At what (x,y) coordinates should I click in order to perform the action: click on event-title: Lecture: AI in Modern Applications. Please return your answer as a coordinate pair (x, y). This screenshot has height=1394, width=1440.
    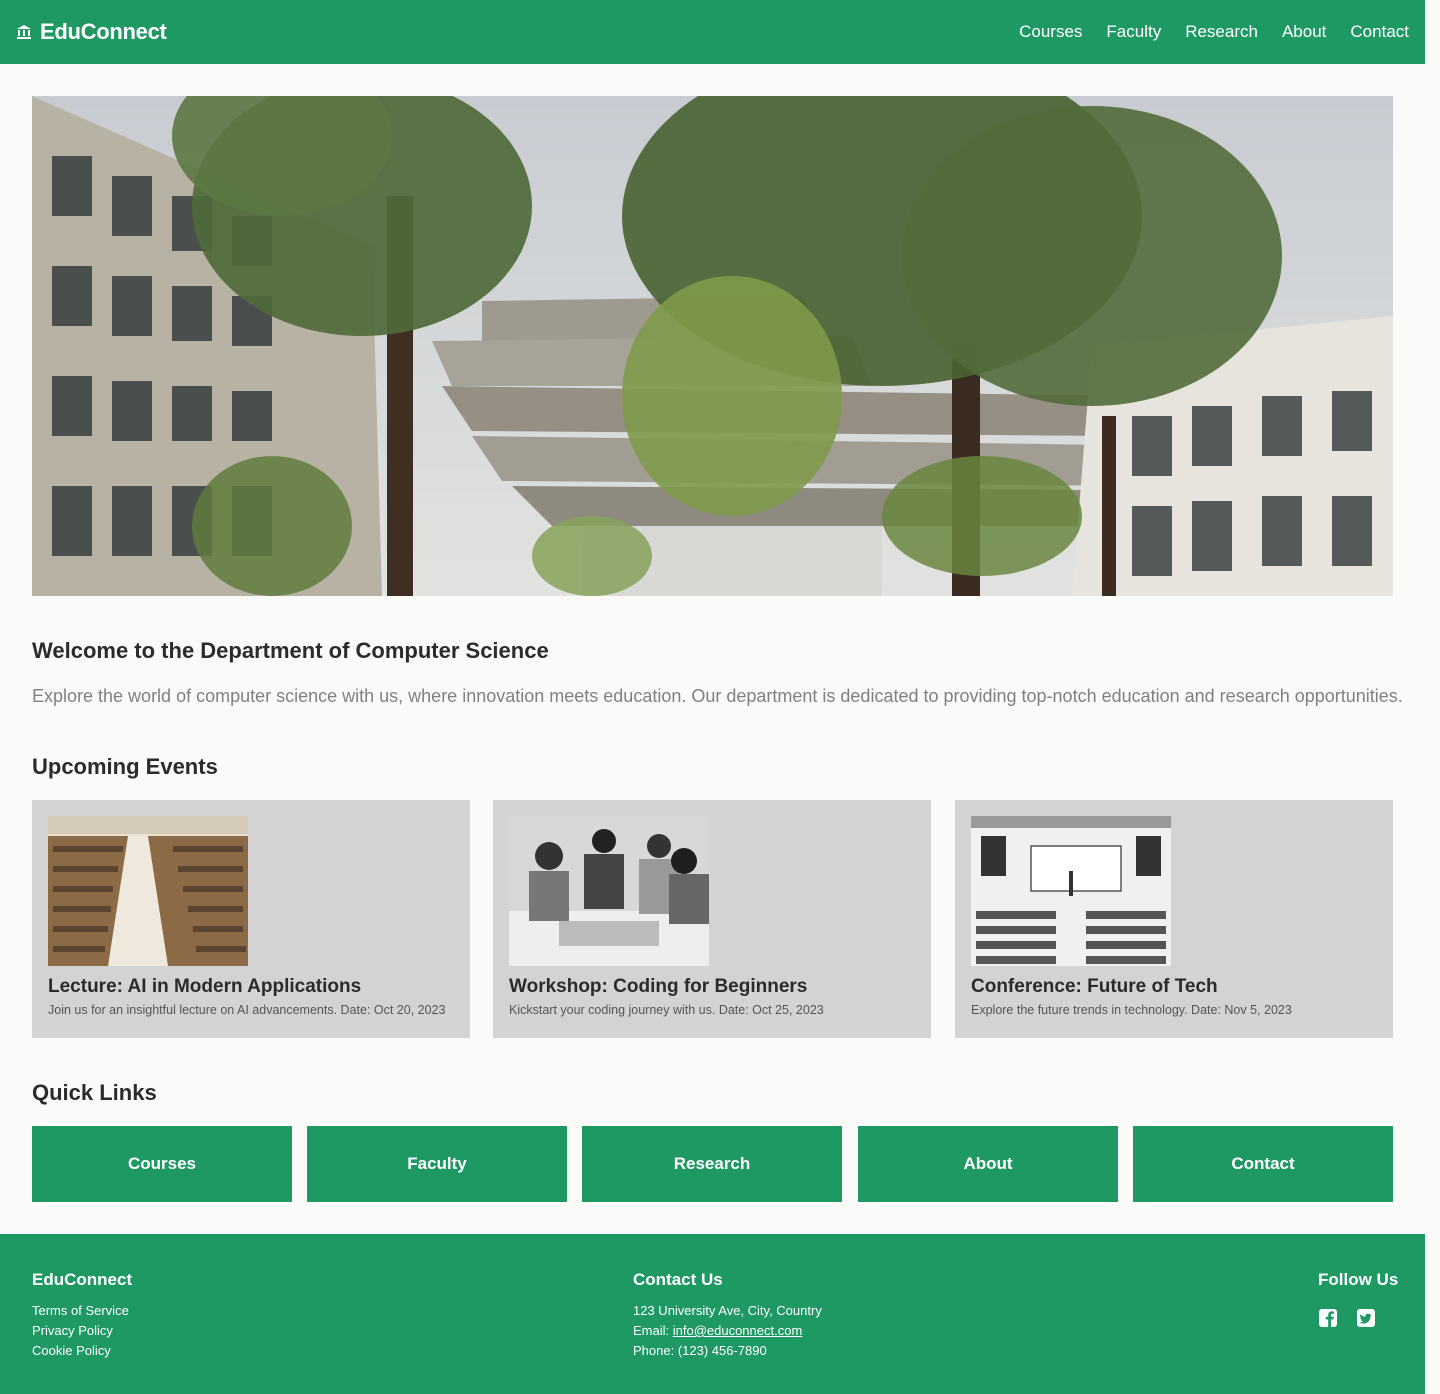
    Looking at the image, I should click on (205, 986).